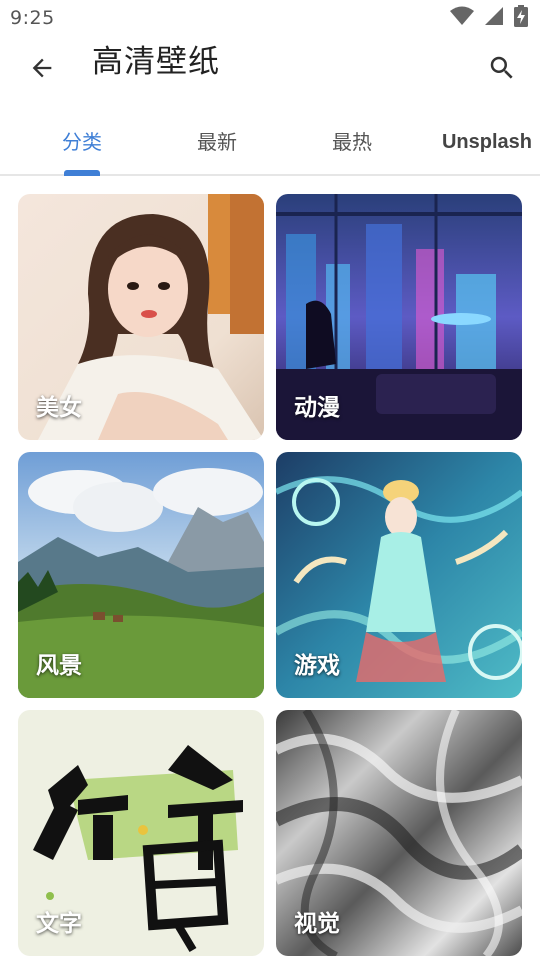 The height and width of the screenshot is (960, 540). Describe the element at coordinates (141, 833) in the screenshot. I see `category-card-text: 文字` at that location.